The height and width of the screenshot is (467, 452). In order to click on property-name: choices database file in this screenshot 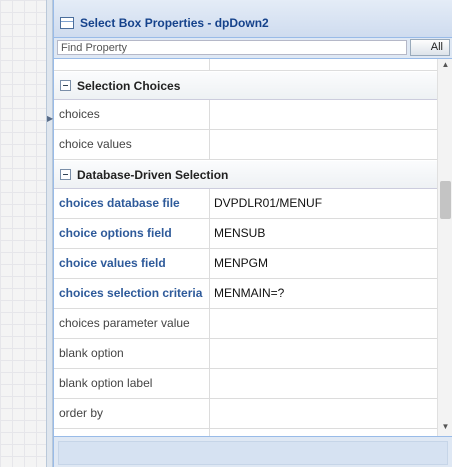, I will do `click(132, 203)`.